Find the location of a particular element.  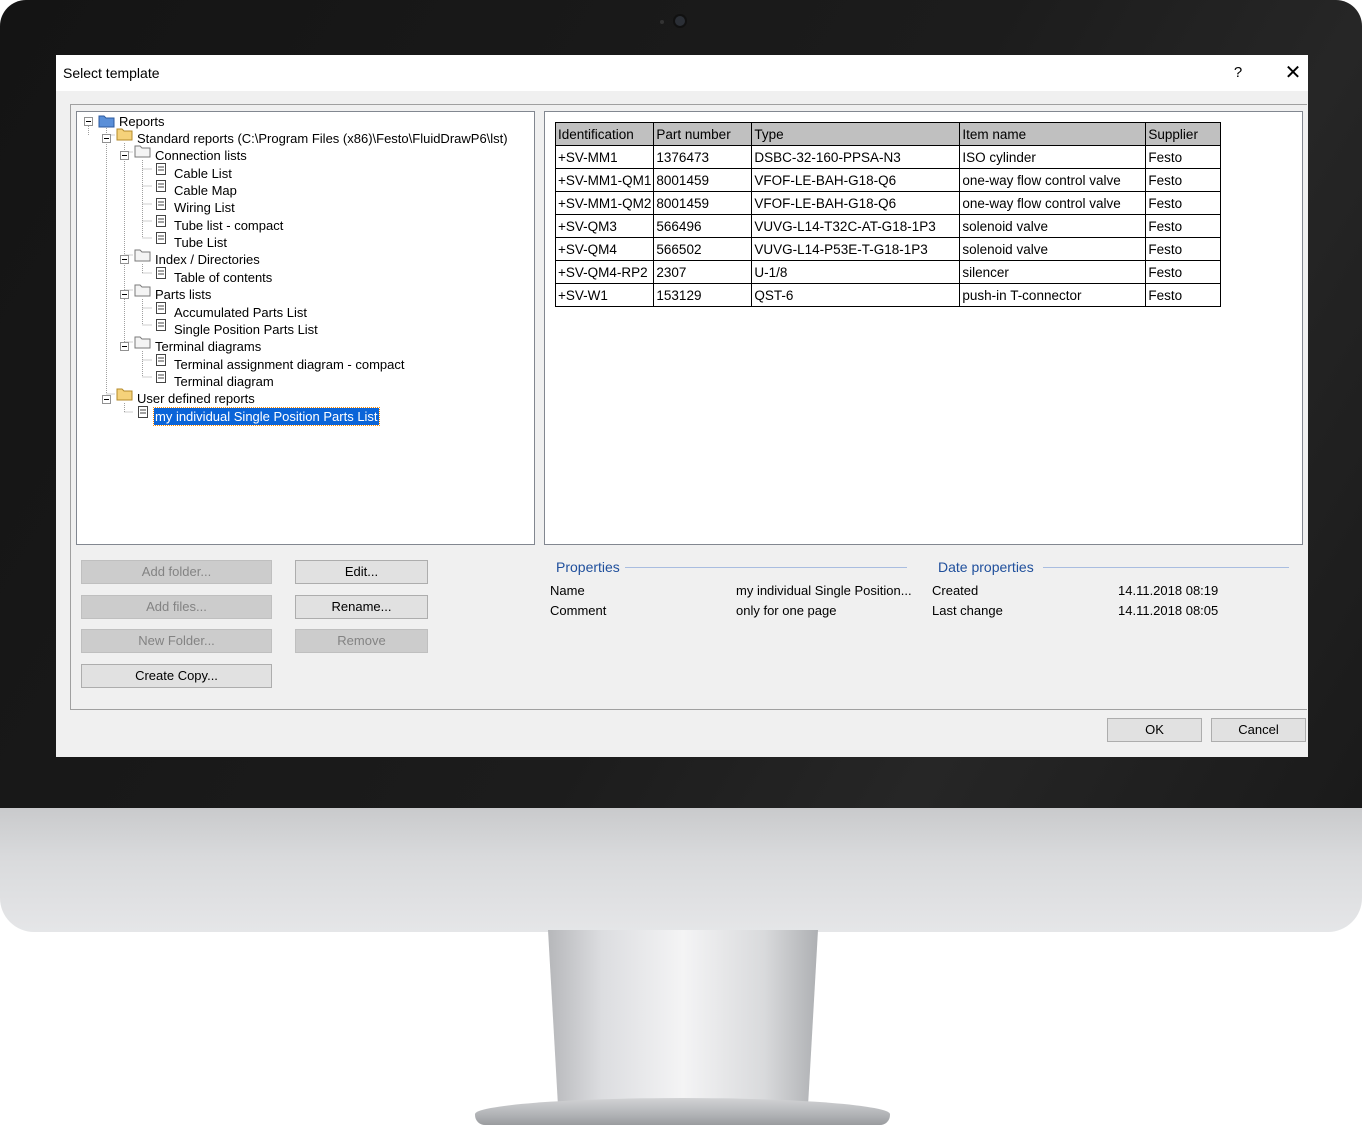

comment-value: only for one page is located at coordinates (786, 610).